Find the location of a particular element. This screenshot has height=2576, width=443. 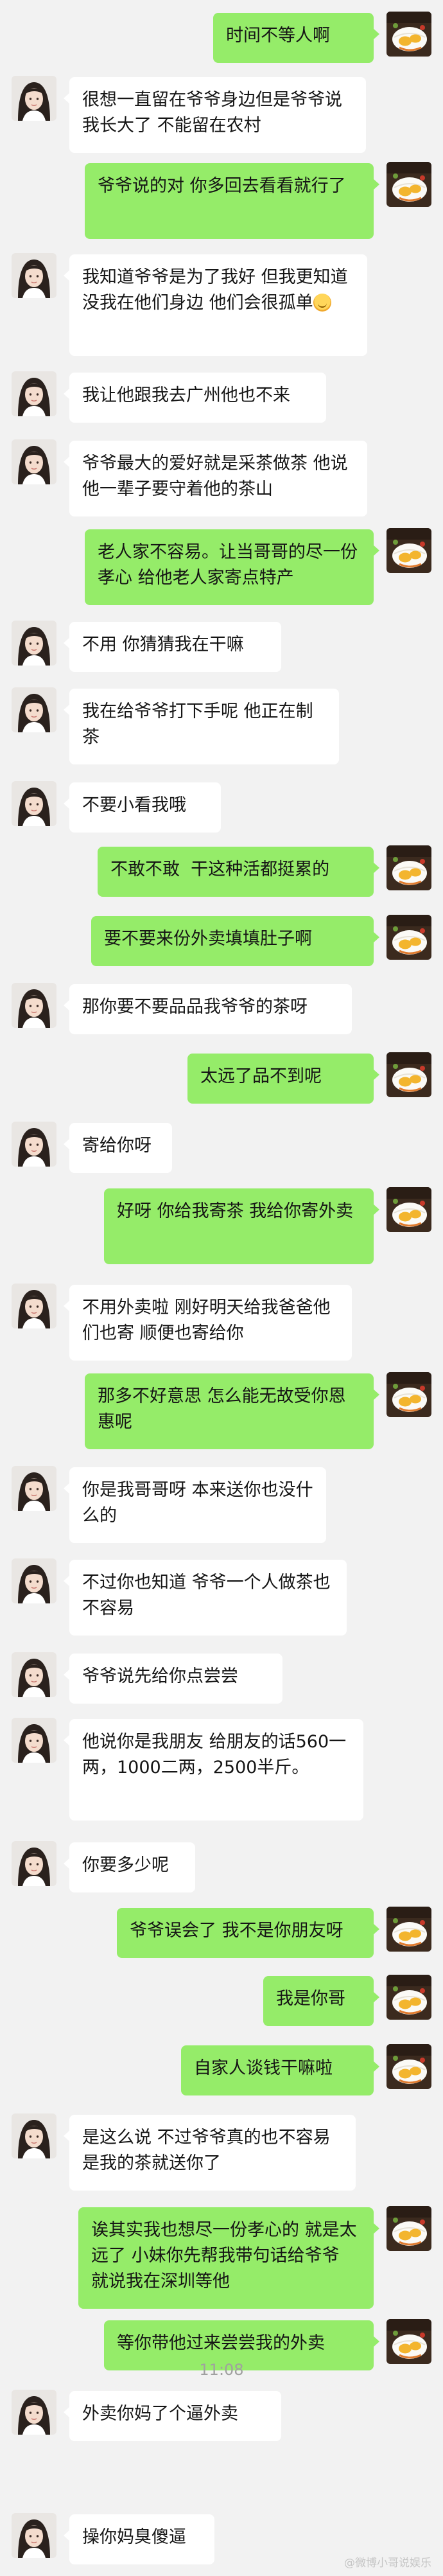

message-bubble: 爷爷最大的爱好就是采茶做茶 他说他一辈子要守着他的茶山 is located at coordinates (216, 478).